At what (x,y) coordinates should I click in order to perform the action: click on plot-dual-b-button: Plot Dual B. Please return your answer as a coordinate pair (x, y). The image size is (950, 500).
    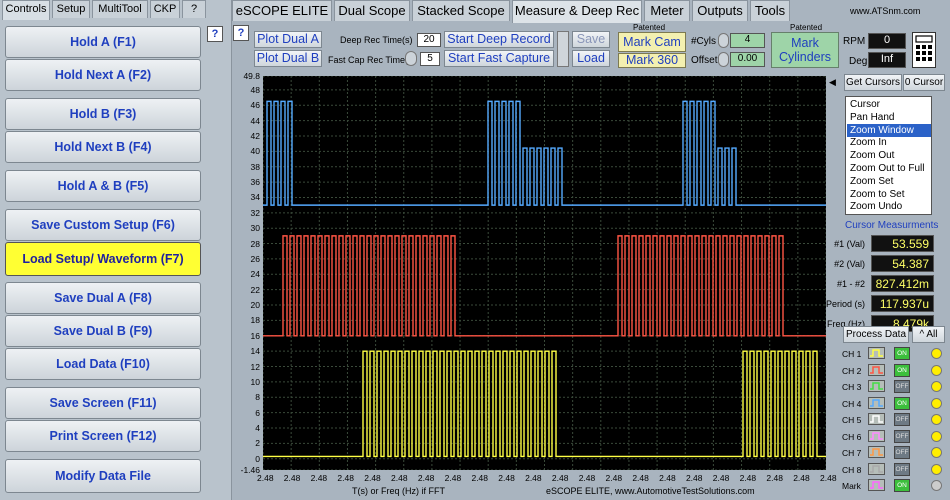
    Looking at the image, I should click on (288, 58).